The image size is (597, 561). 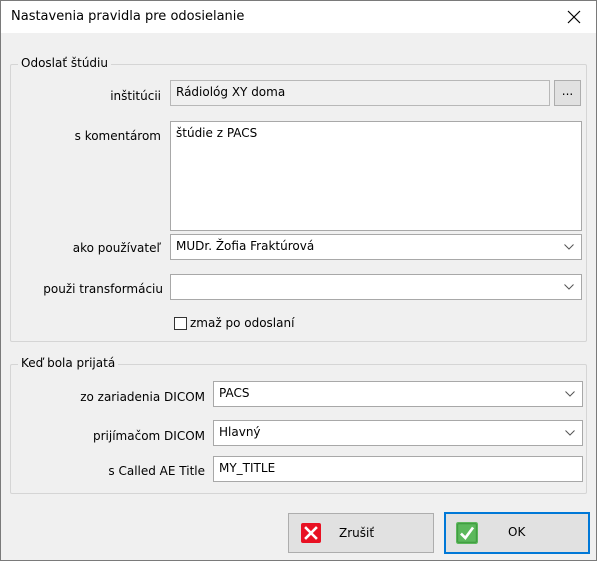 I want to click on cancel-button: Zrušiť, so click(x=361, y=533).